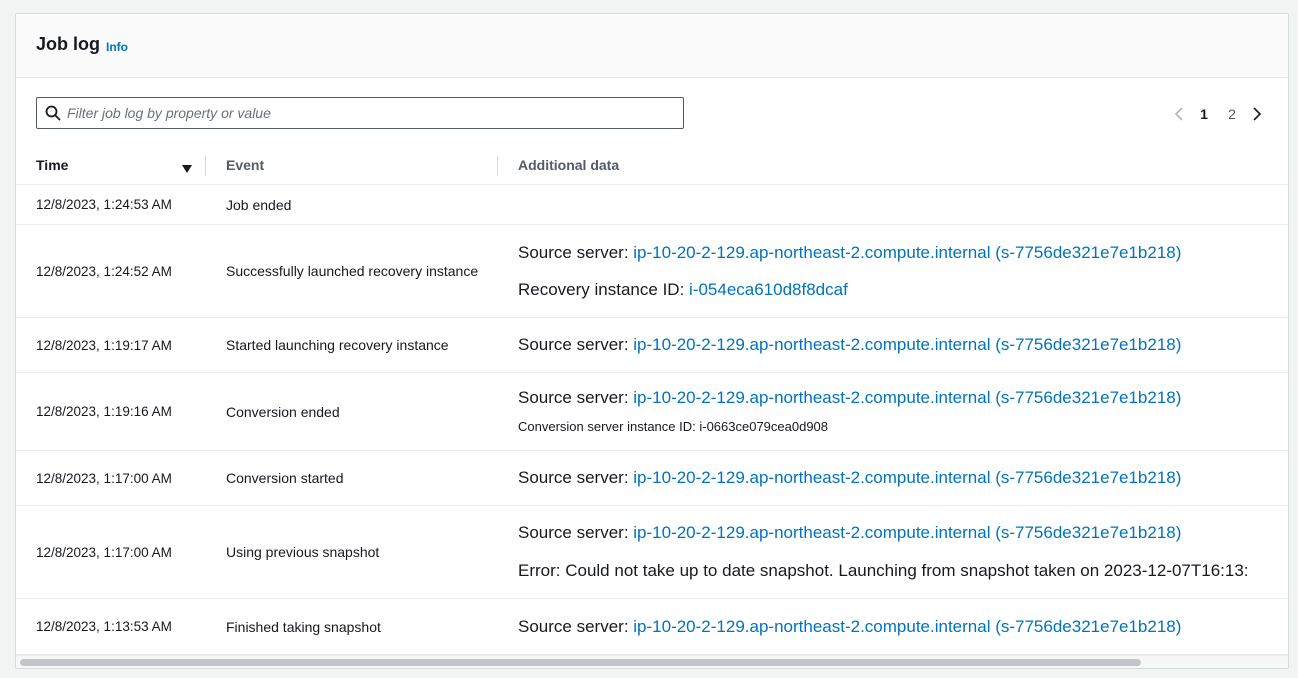 This screenshot has width=1298, height=678. What do you see at coordinates (893, 204) in the screenshot?
I see `row-additional-data` at bounding box center [893, 204].